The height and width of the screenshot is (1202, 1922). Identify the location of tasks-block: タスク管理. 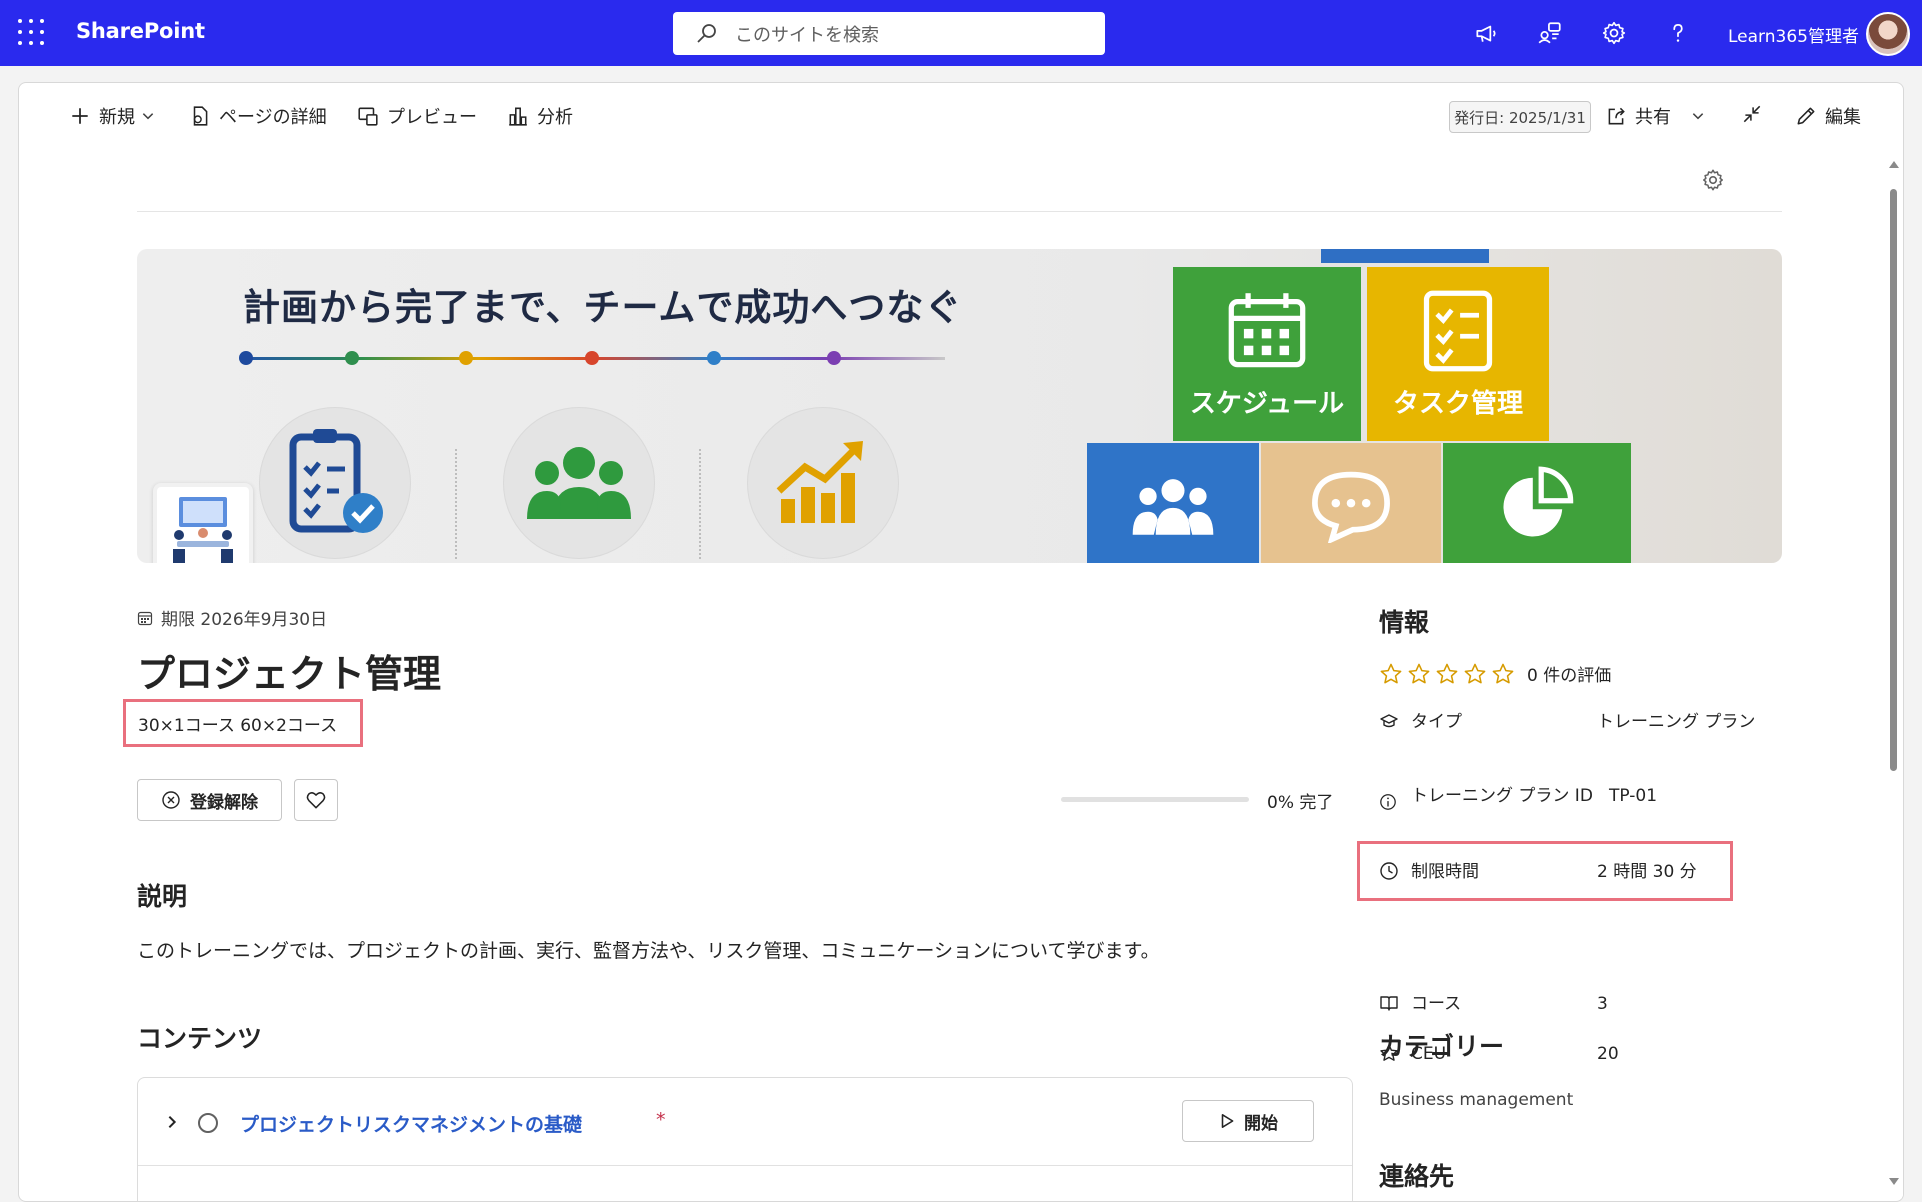
(1458, 354).